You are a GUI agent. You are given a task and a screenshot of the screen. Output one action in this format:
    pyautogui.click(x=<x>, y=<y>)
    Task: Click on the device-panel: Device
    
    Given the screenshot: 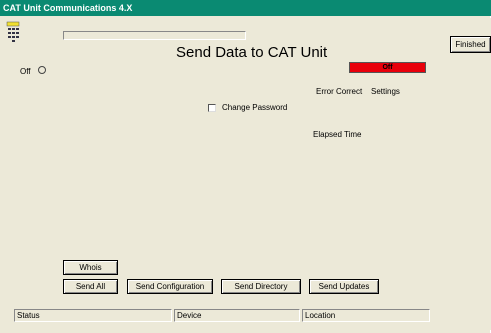 What is the action you would take?
    pyautogui.click(x=237, y=315)
    